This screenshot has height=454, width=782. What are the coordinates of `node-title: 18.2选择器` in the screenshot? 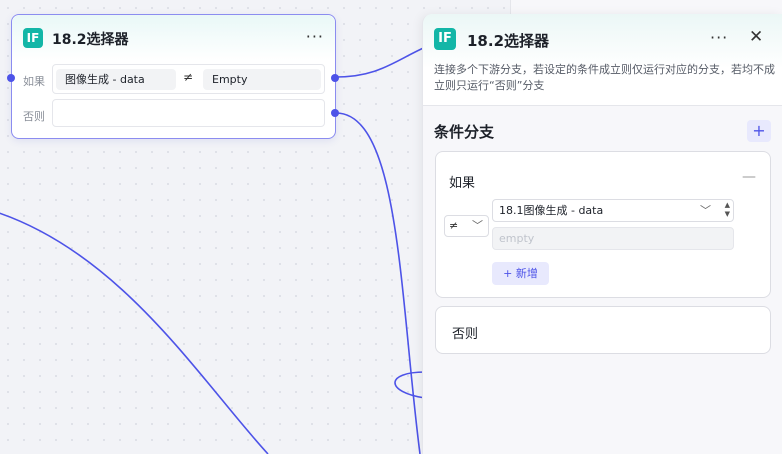 It's located at (90, 40).